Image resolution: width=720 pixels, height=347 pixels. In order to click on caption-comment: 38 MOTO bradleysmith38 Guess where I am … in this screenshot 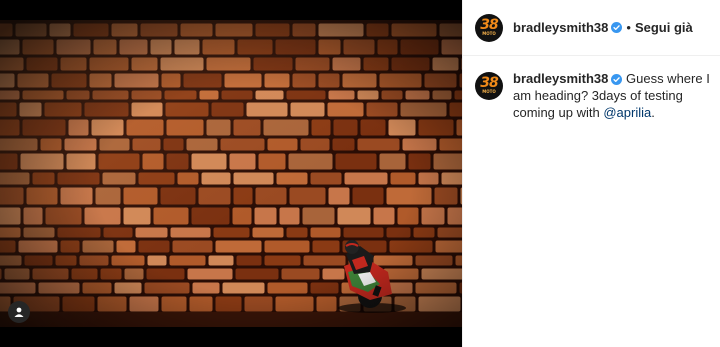, I will do `click(591, 88)`.